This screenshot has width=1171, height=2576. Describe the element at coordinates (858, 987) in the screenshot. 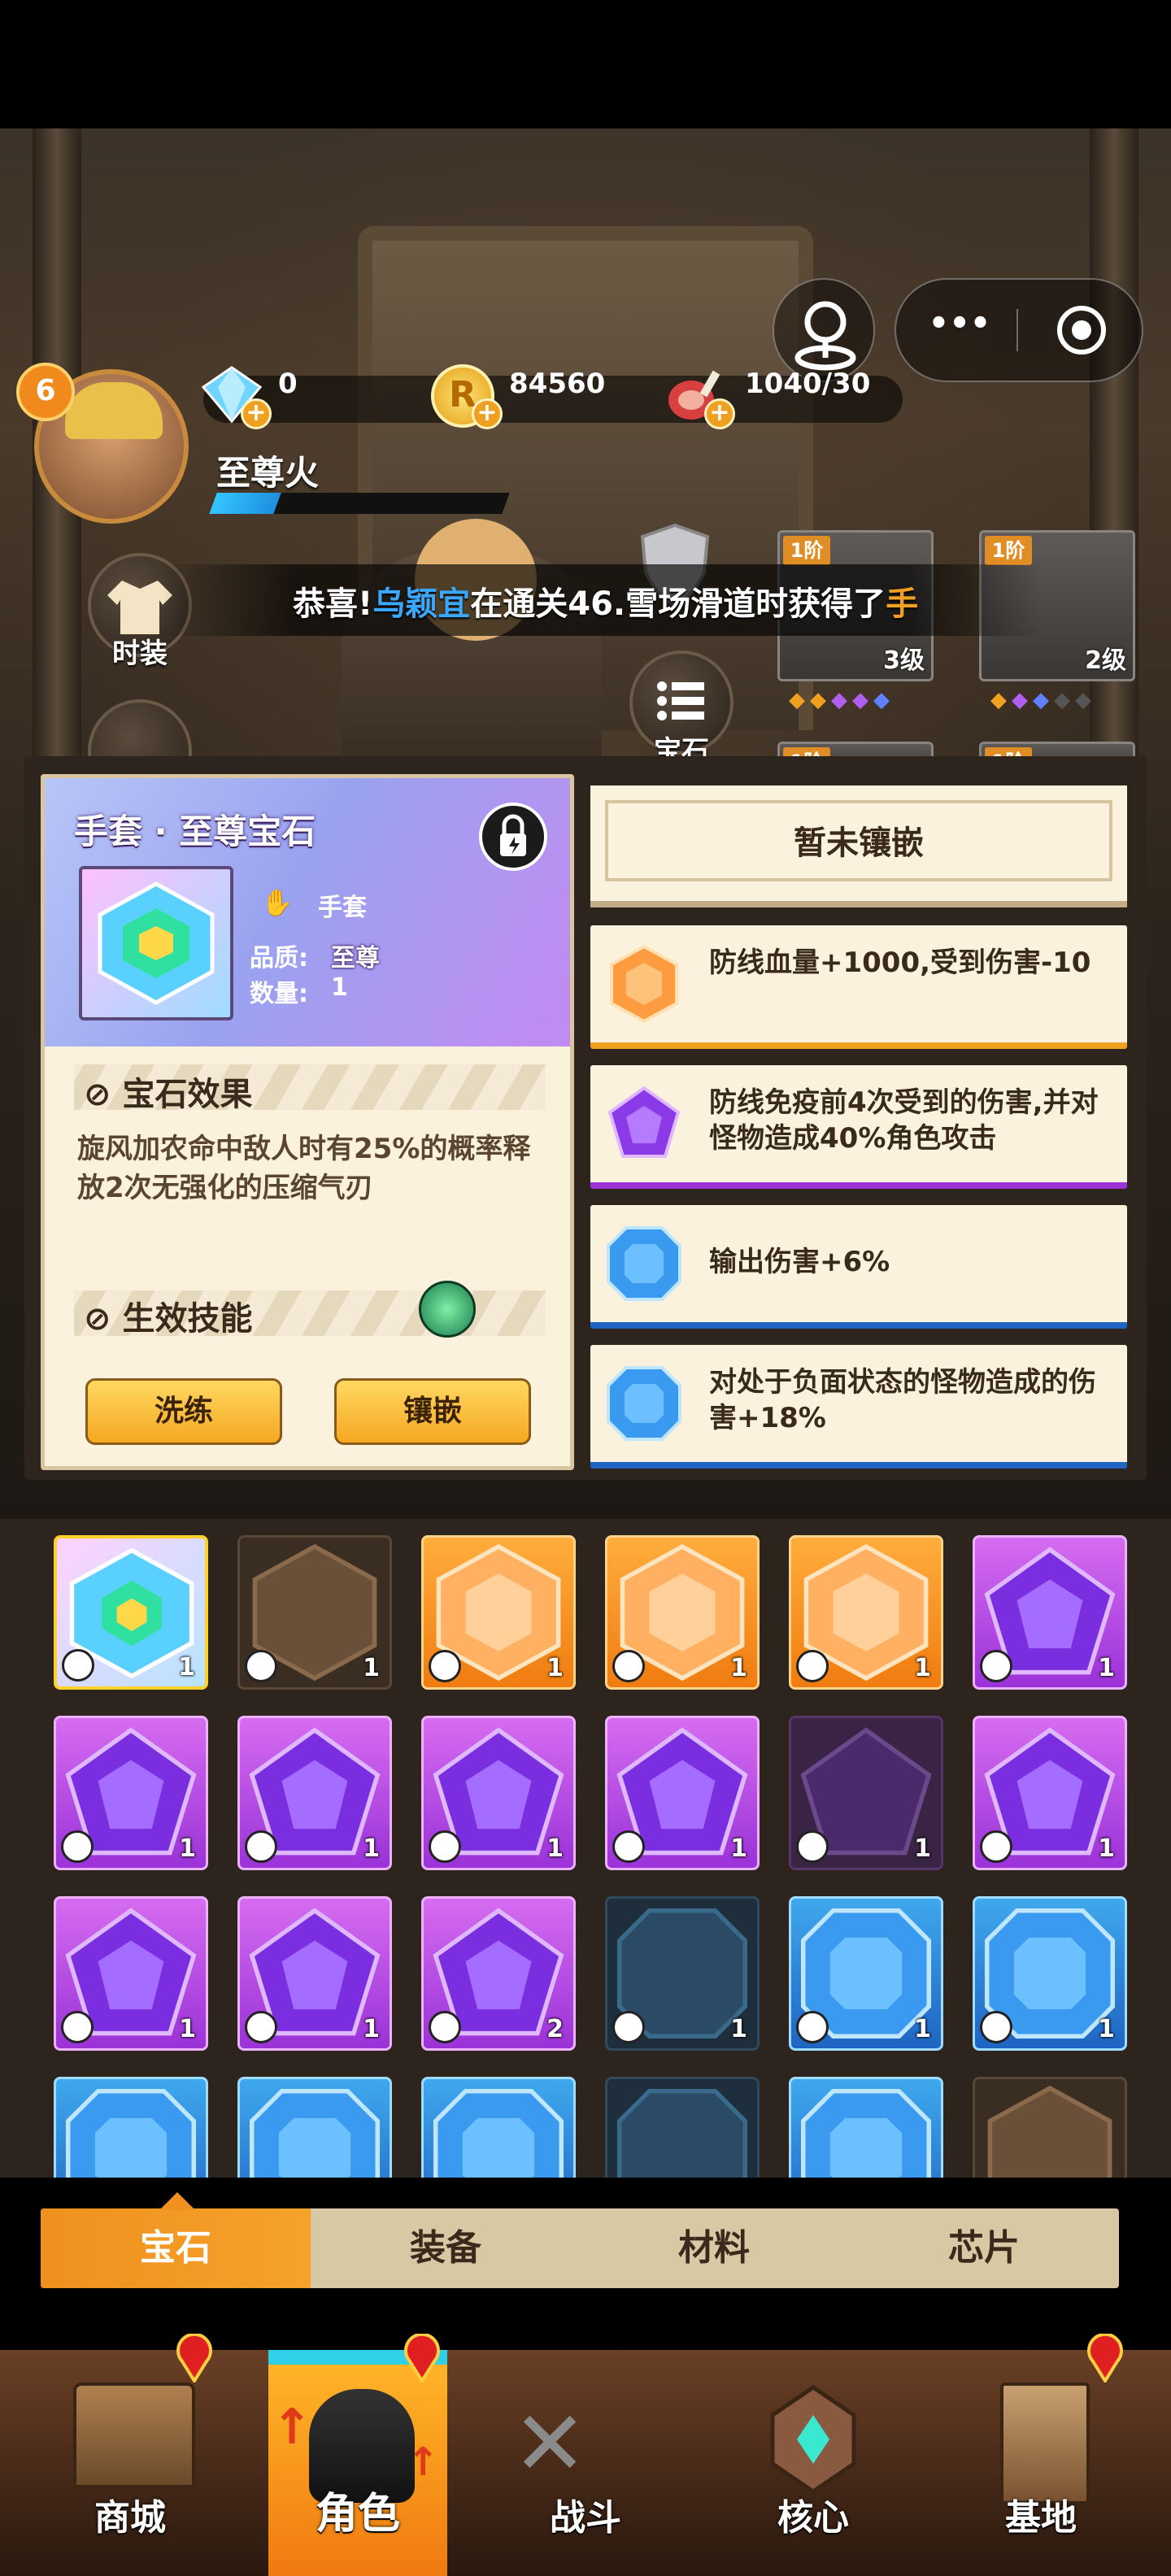

I see `effect-row-orange: 防线血量+1000,受到伤害-10` at that location.